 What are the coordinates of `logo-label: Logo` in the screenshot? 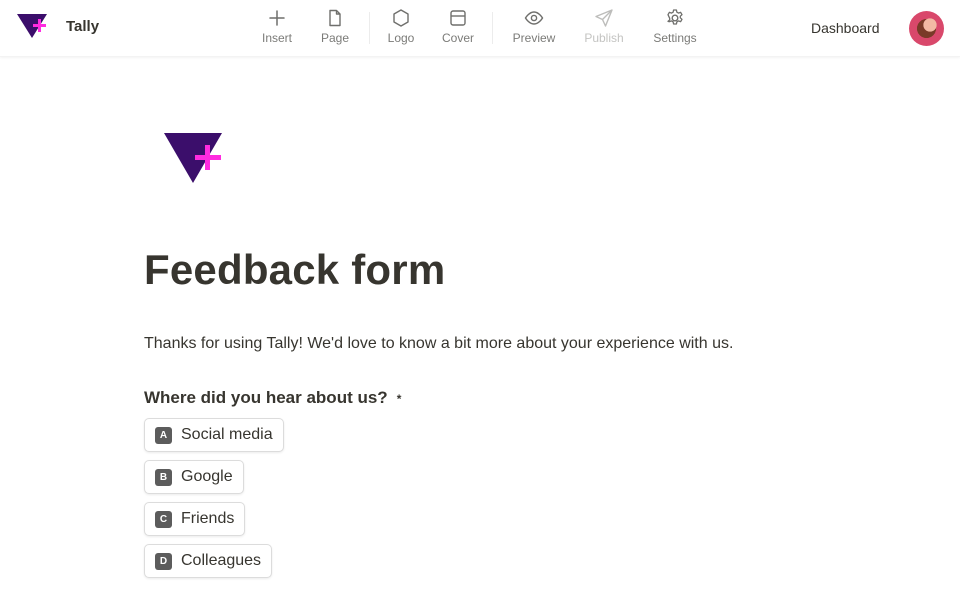 It's located at (401, 38).